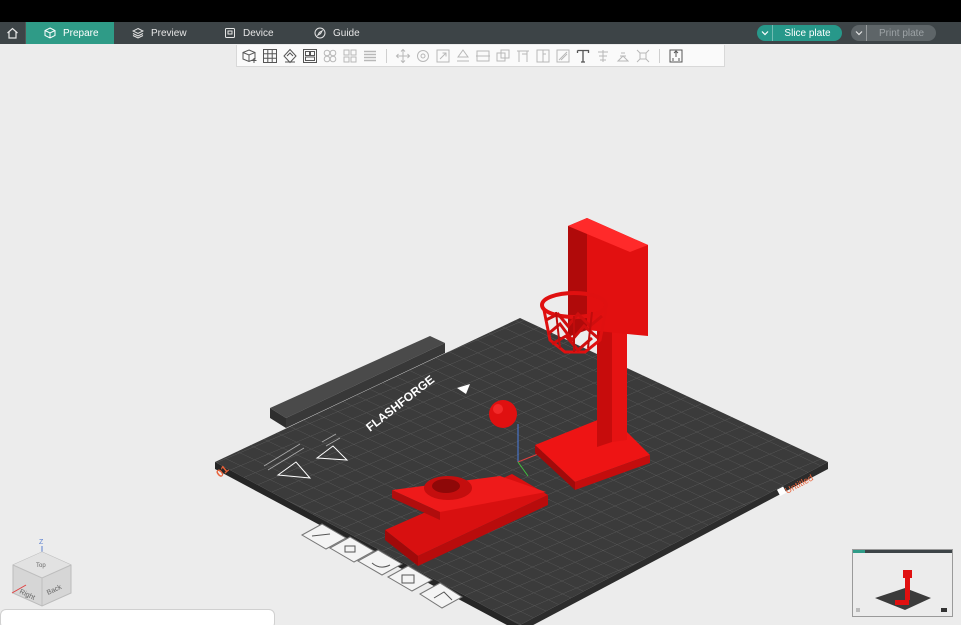  I want to click on cube-icon, so click(50, 33).